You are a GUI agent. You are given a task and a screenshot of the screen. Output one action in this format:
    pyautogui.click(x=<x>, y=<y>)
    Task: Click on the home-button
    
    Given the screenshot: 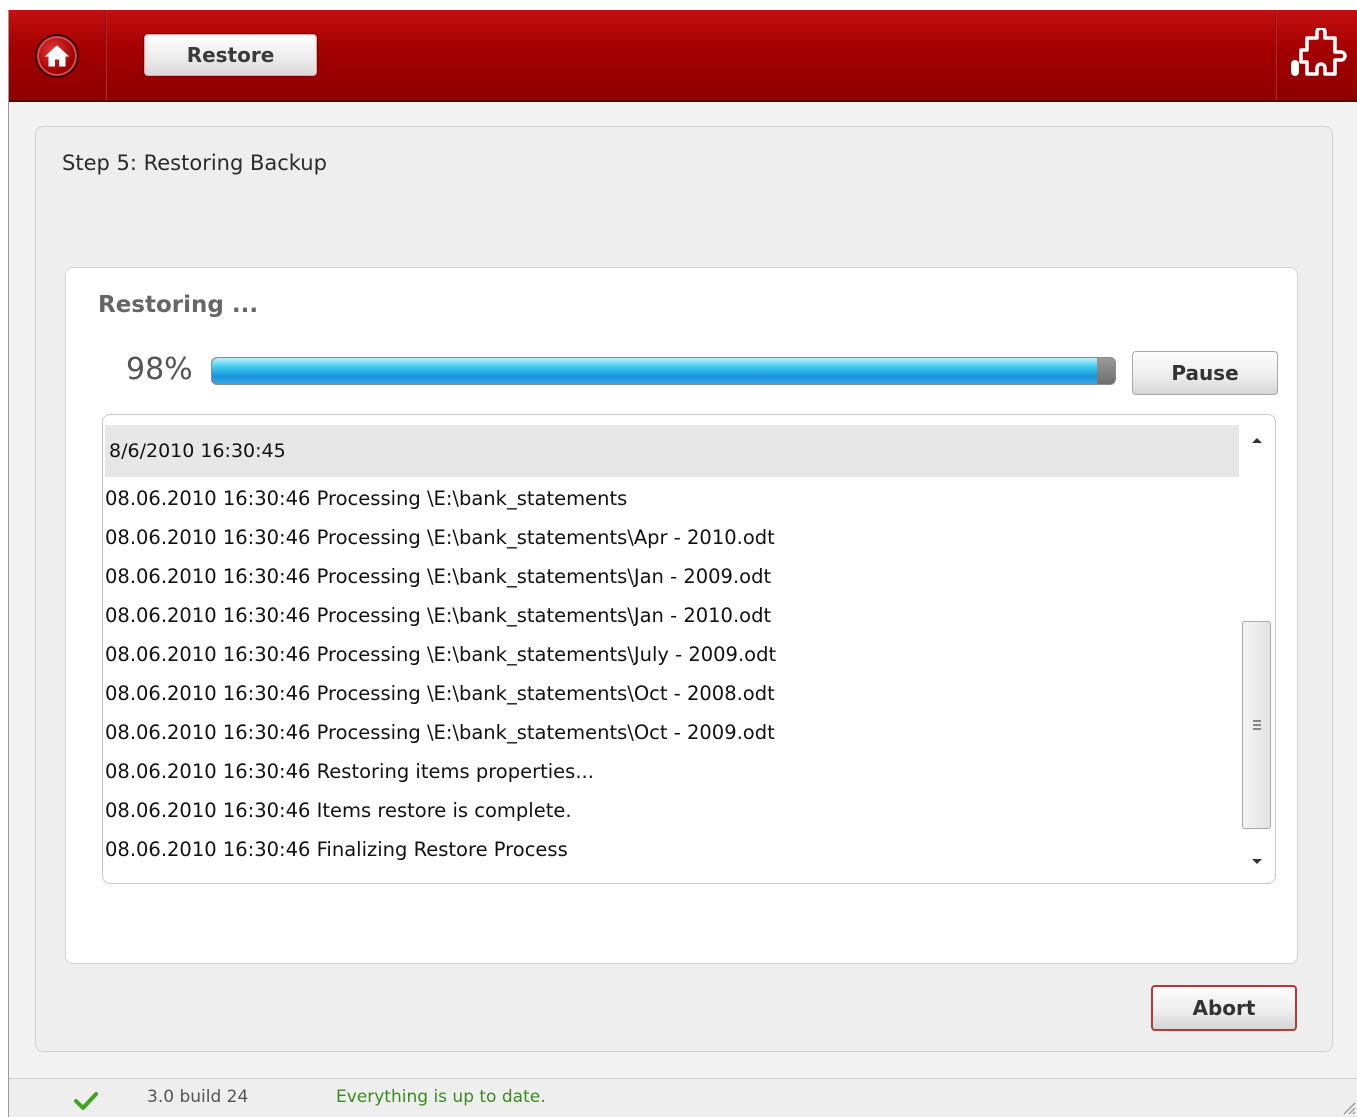 What is the action you would take?
    pyautogui.click(x=57, y=56)
    